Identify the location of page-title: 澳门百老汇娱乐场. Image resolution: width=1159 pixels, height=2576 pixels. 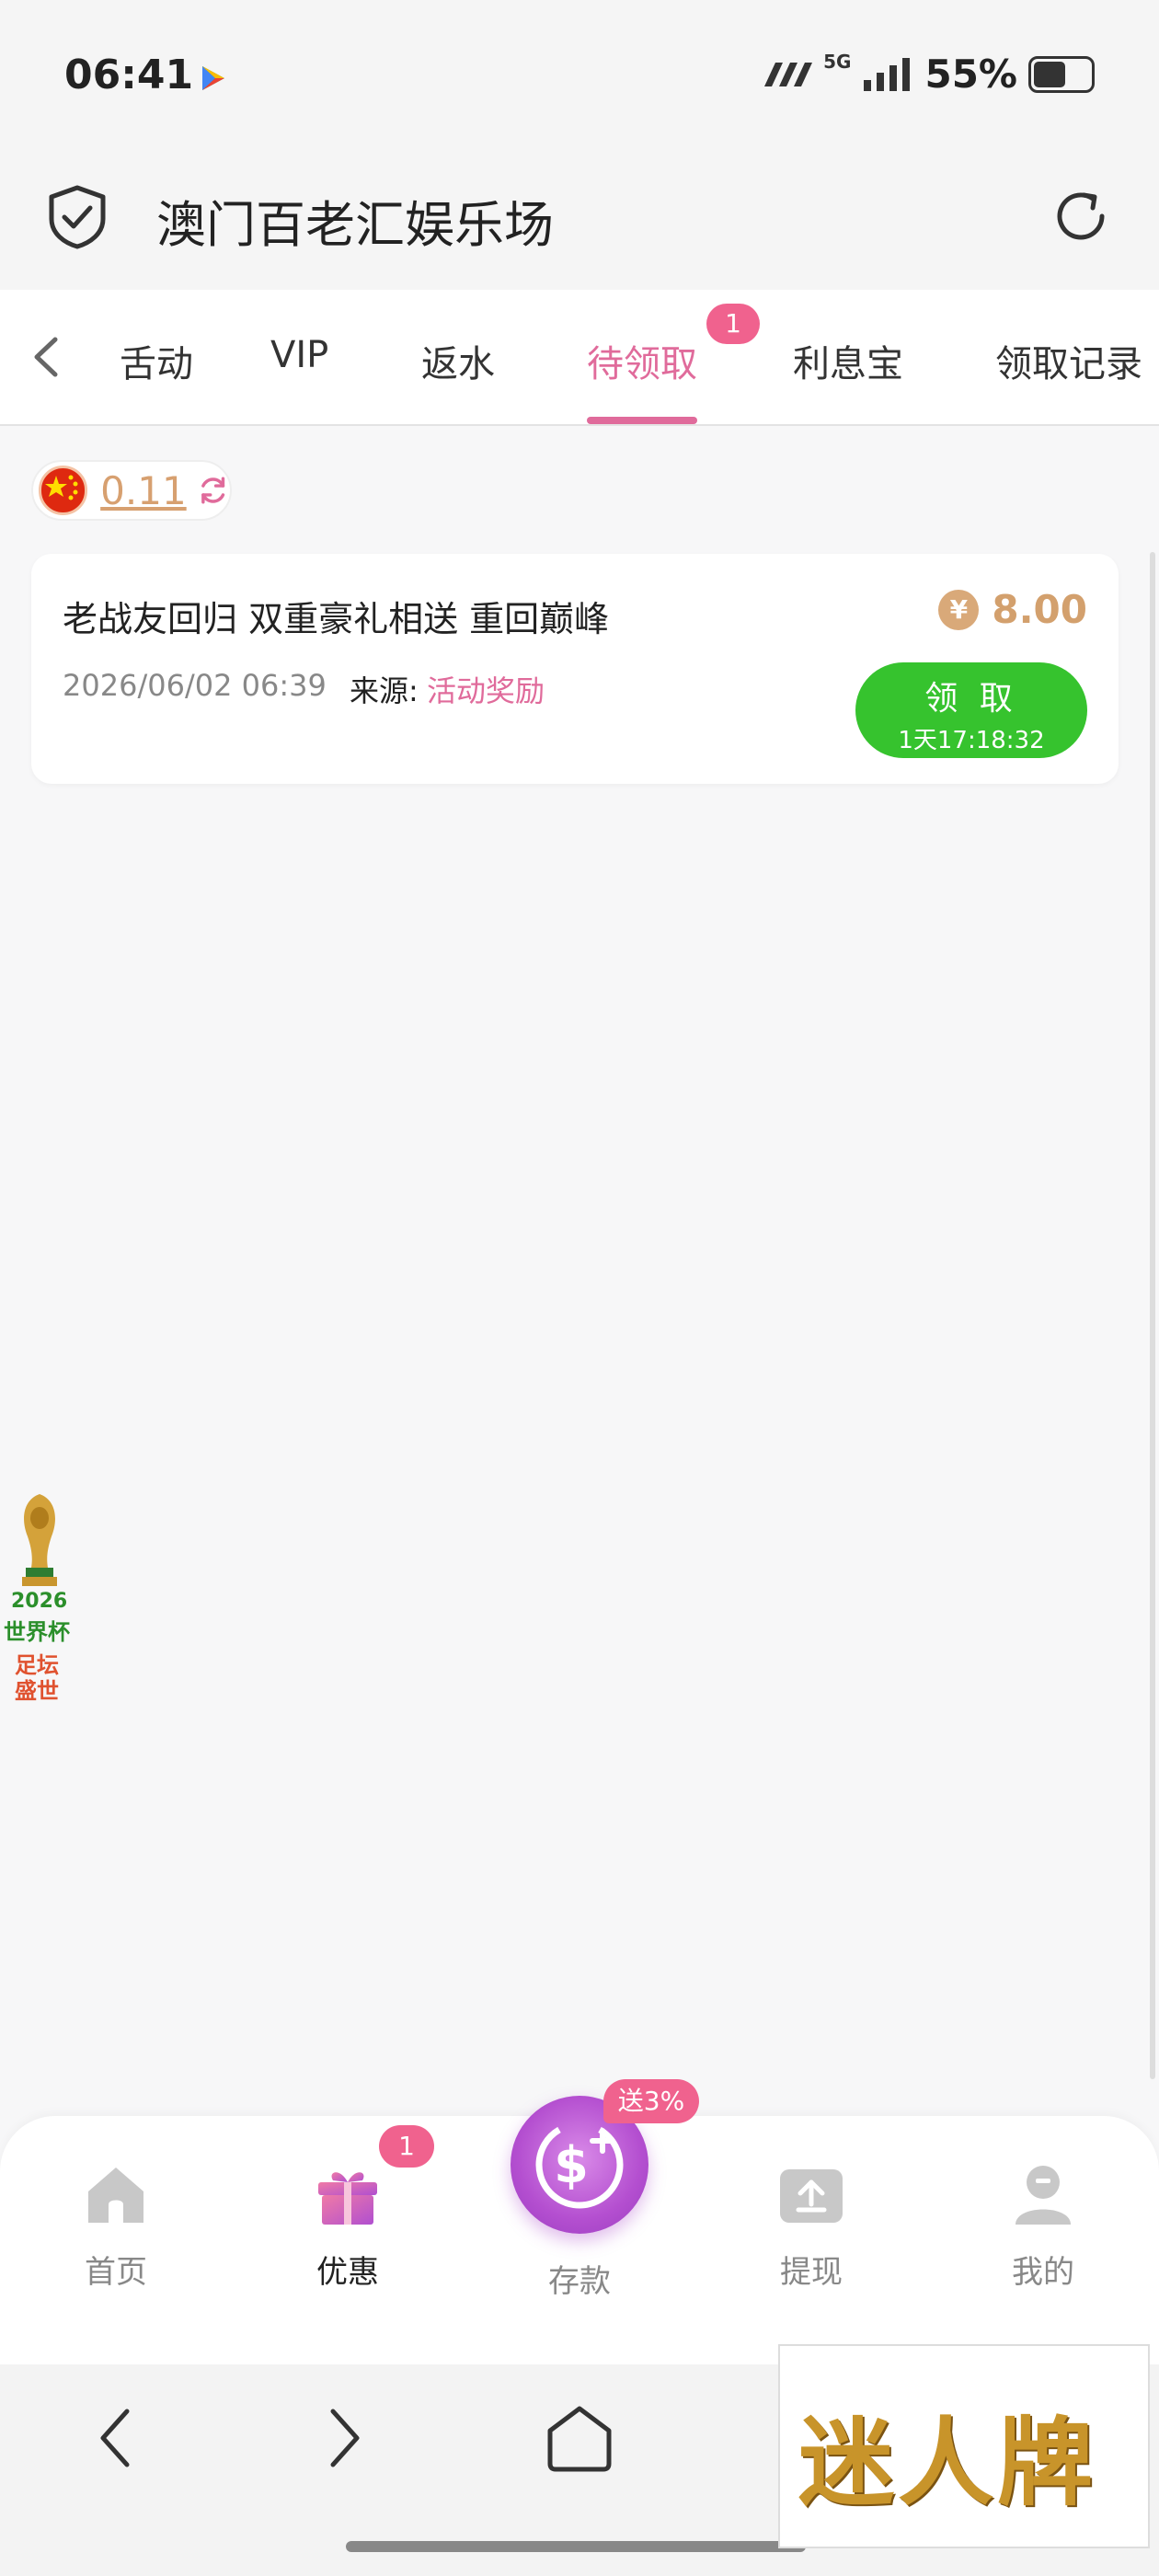
(355, 225).